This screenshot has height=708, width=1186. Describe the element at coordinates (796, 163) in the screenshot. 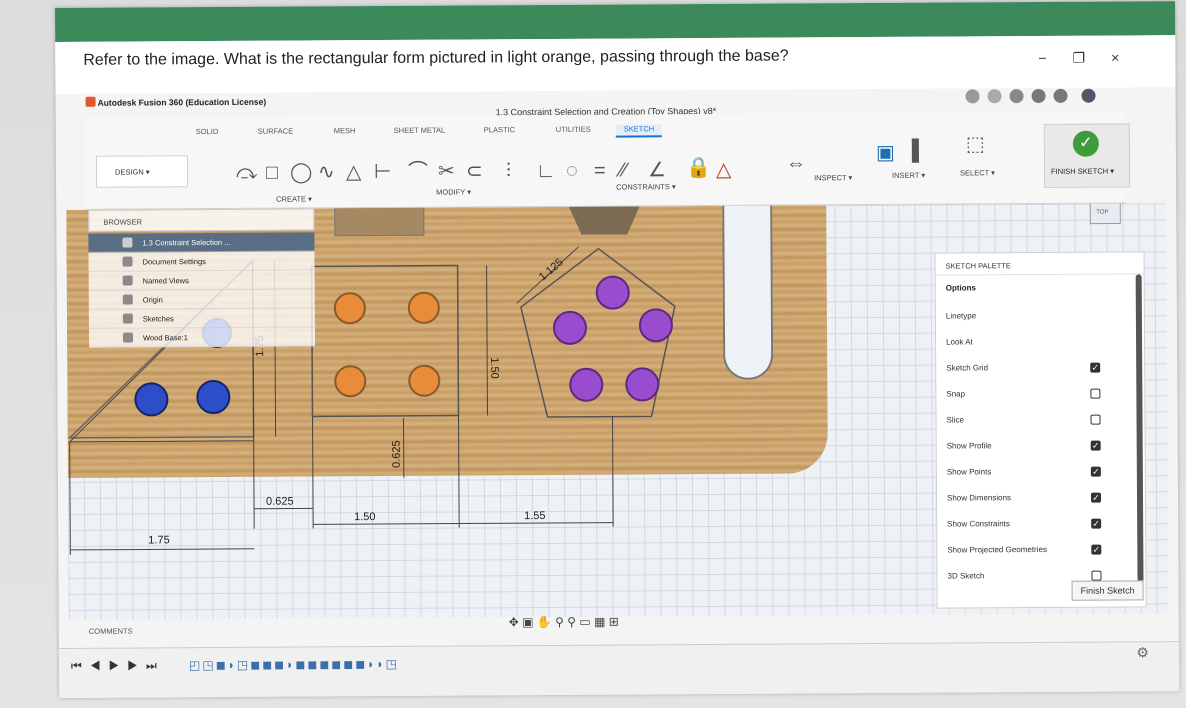

I see `measure-icon: ⇔` at that location.